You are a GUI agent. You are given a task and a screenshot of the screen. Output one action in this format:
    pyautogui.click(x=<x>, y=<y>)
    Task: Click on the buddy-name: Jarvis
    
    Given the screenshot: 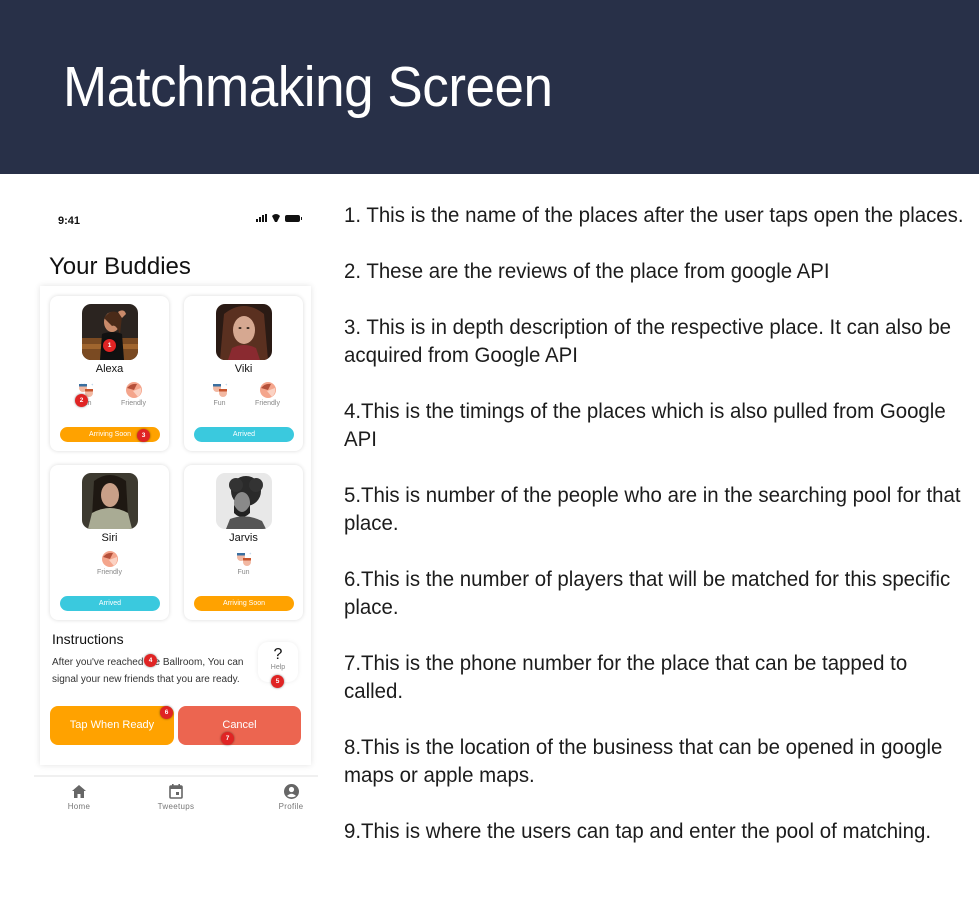 What is the action you would take?
    pyautogui.click(x=243, y=538)
    